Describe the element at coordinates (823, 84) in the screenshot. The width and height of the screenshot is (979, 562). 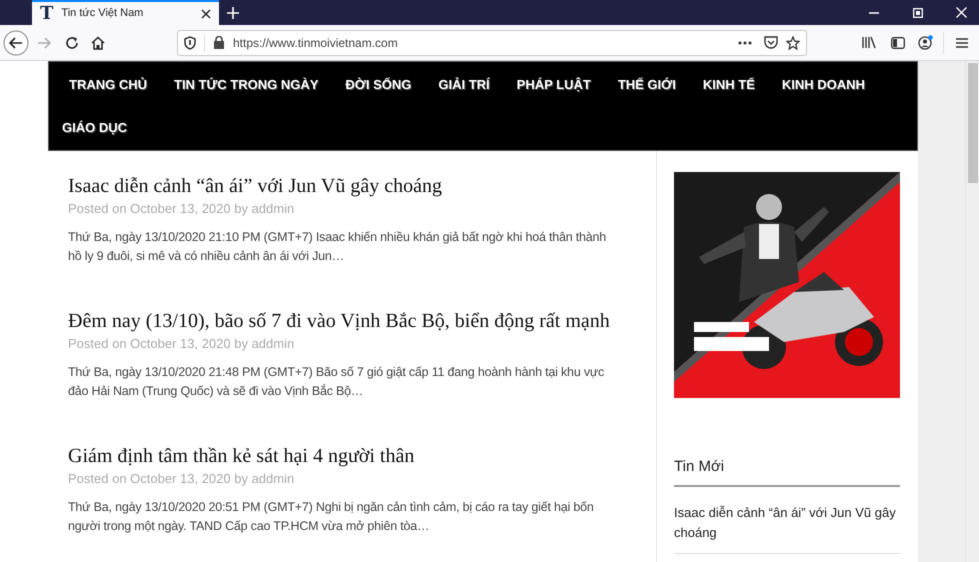
I see `nav-link: KINH DOANH` at that location.